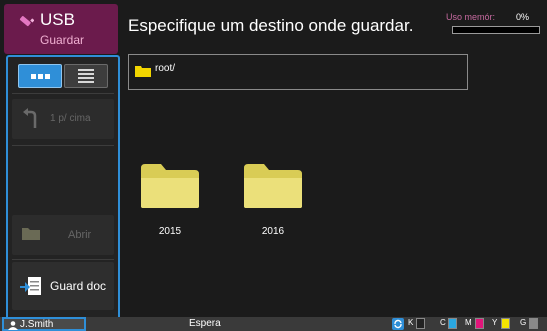  What do you see at coordinates (170, 231) in the screenshot?
I see `folder-name: 2015` at bounding box center [170, 231].